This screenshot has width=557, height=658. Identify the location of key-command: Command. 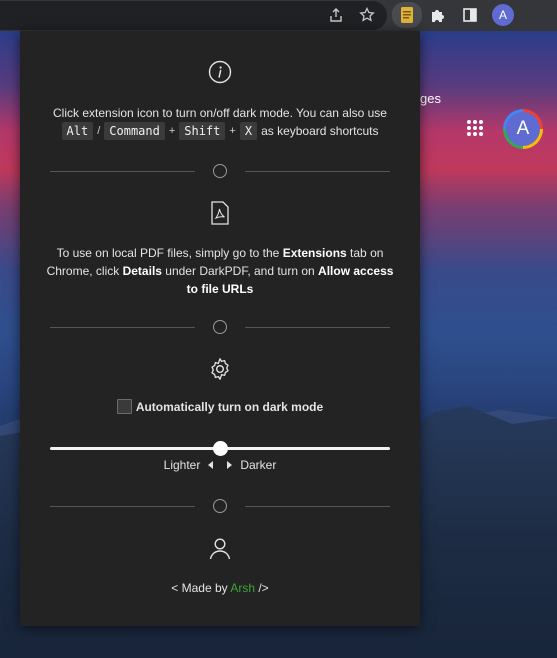
(134, 131).